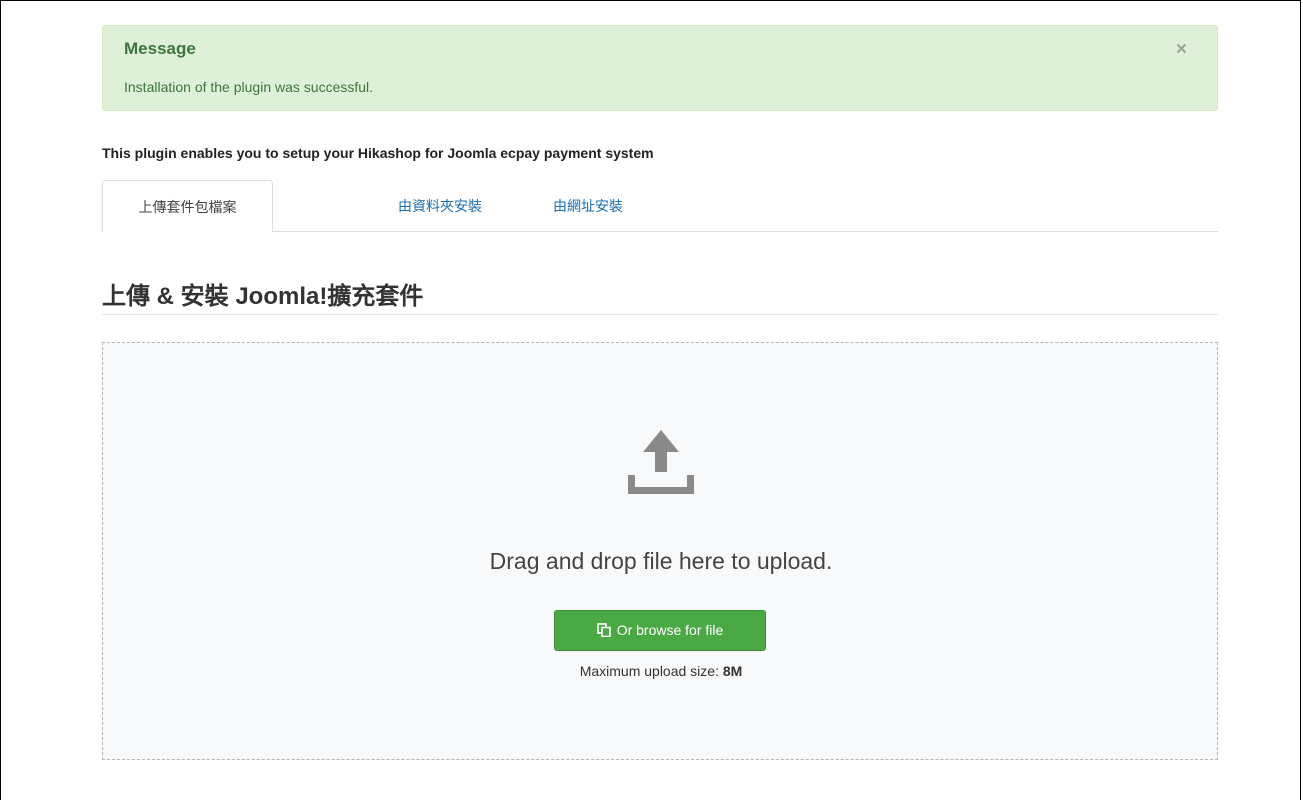 The height and width of the screenshot is (800, 1303). What do you see at coordinates (440, 206) in the screenshot?
I see `tab-install-from-folder: 由資料夾安裝` at bounding box center [440, 206].